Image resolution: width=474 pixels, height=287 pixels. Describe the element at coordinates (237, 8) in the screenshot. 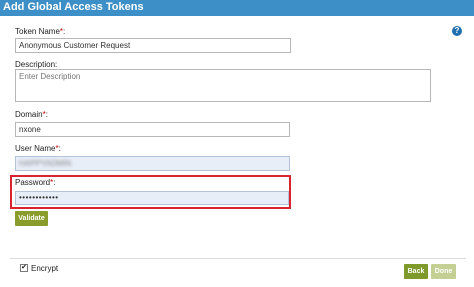

I see `dialog-titlebar: Add Global Access Tokens` at that location.